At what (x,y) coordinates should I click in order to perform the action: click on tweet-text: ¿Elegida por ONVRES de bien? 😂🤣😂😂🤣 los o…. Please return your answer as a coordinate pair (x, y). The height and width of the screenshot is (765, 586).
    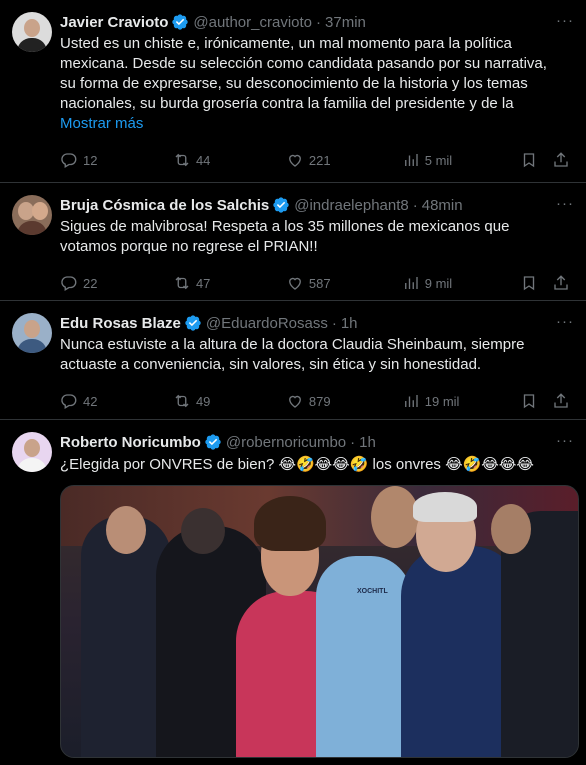
    Looking at the image, I should click on (315, 464).